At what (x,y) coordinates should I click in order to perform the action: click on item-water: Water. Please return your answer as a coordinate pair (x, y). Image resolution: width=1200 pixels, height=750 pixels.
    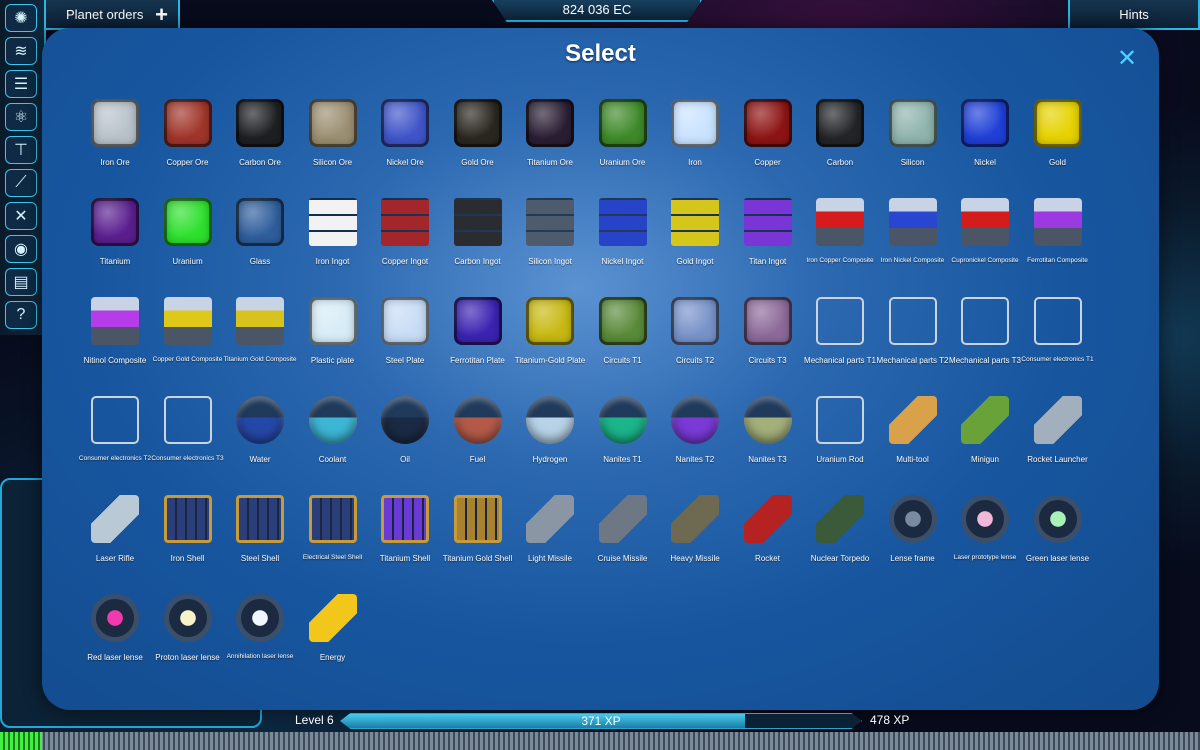
    Looking at the image, I should click on (260, 436).